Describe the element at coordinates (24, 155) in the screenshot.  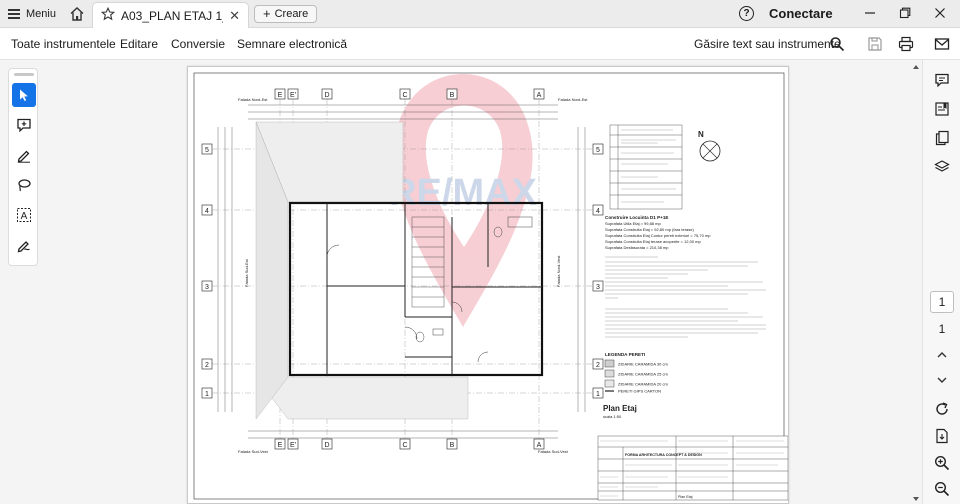
I see `draw-icon` at that location.